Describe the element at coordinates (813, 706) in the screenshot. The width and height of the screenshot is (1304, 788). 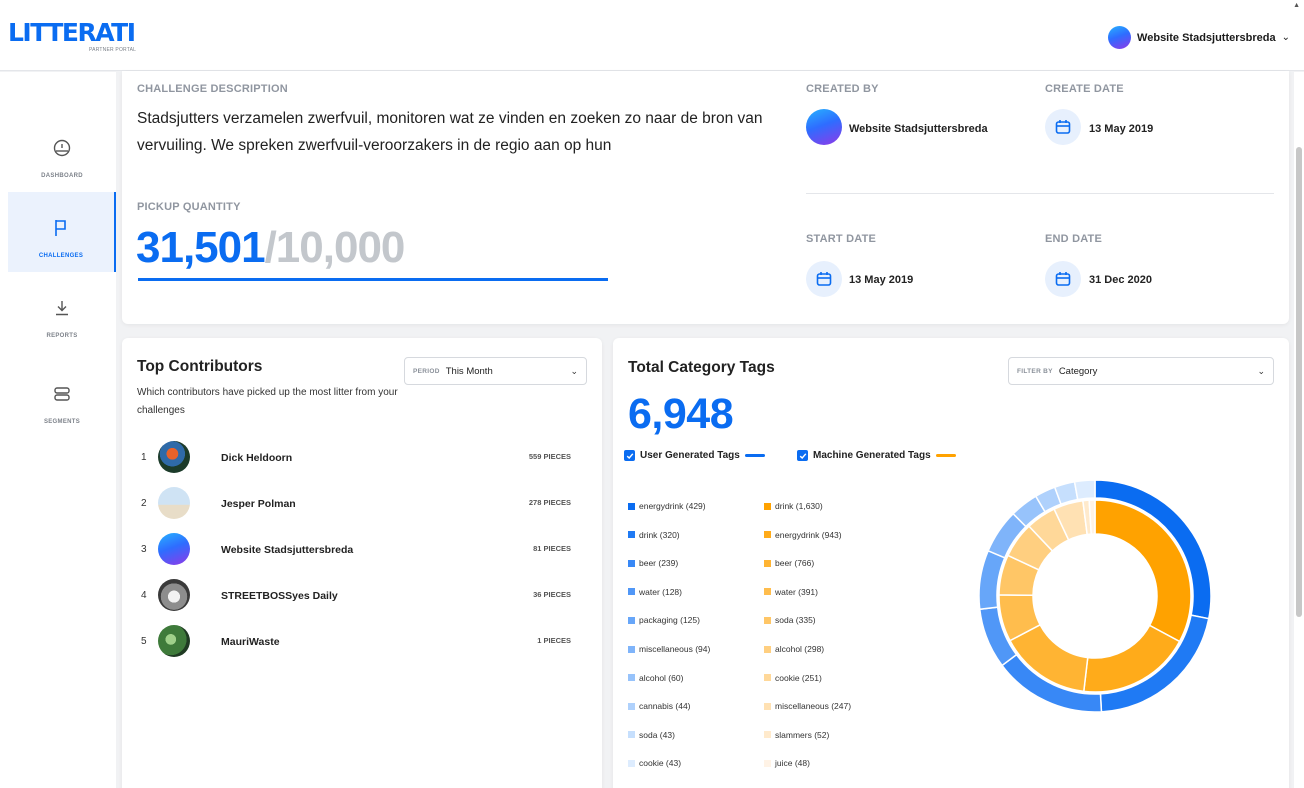
I see `tag-label: miscellaneous (247)` at that location.